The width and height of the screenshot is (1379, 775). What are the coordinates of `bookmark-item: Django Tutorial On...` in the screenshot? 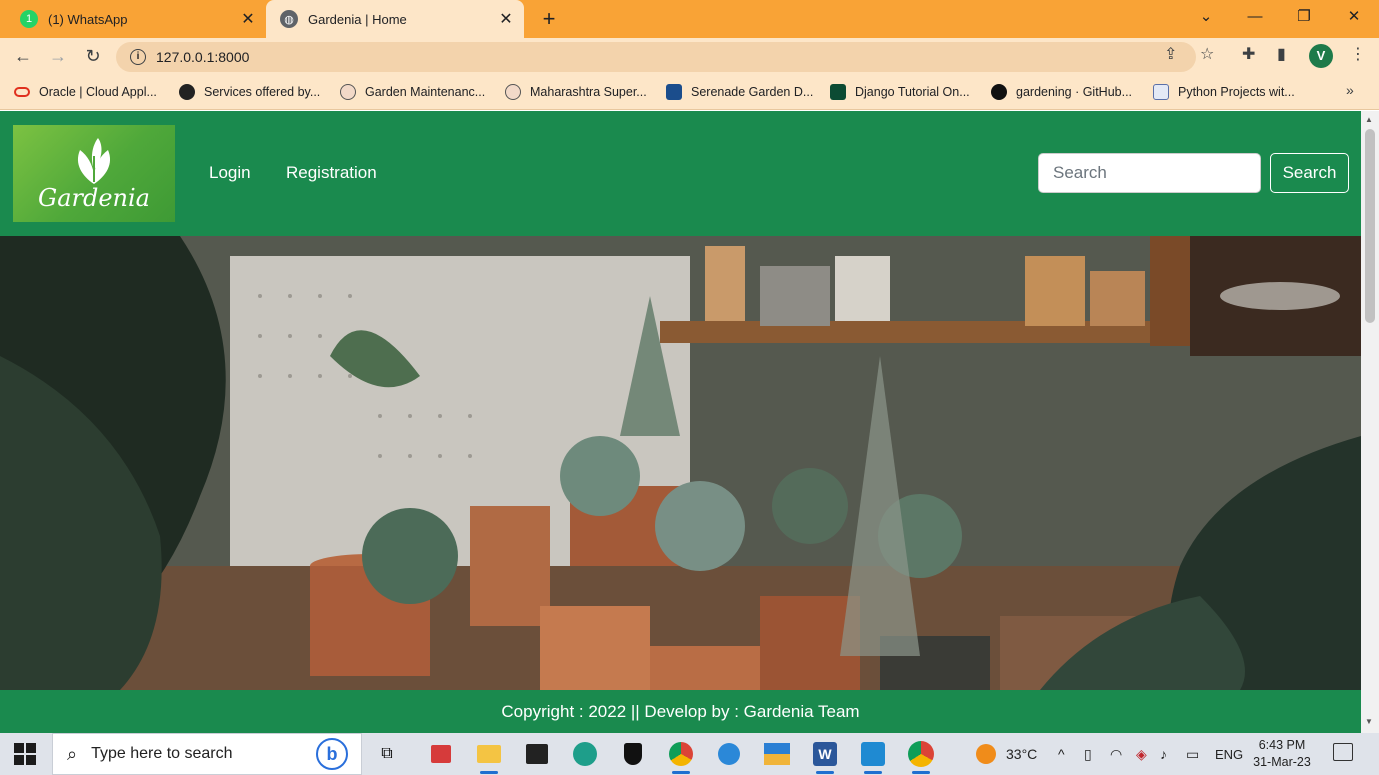 It's located at (900, 92).